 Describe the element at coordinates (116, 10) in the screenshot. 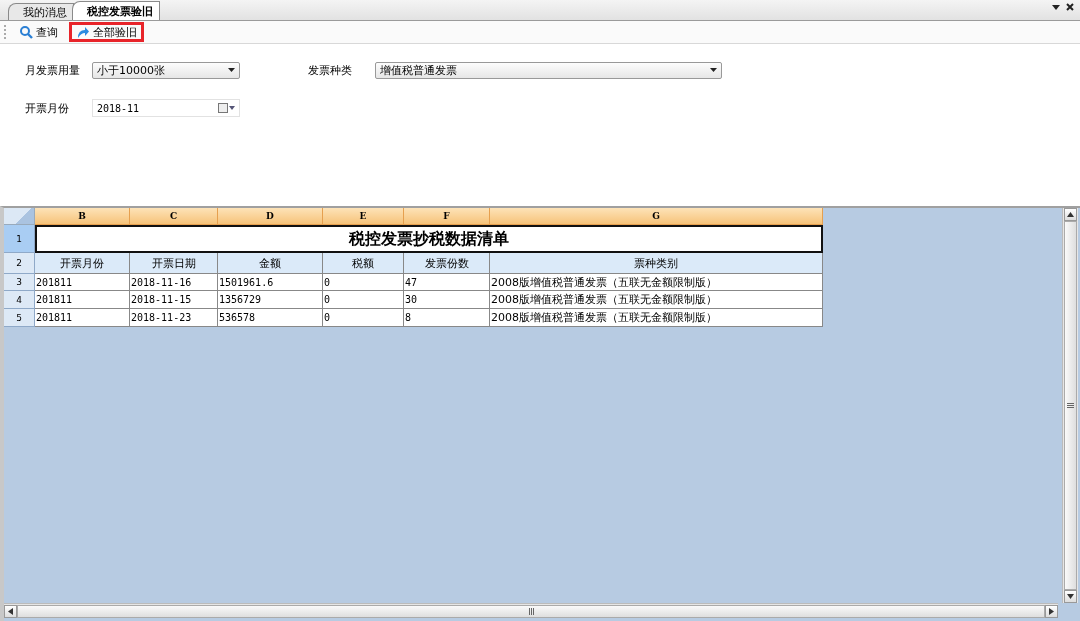

I see `tab: 税控发票验旧` at that location.